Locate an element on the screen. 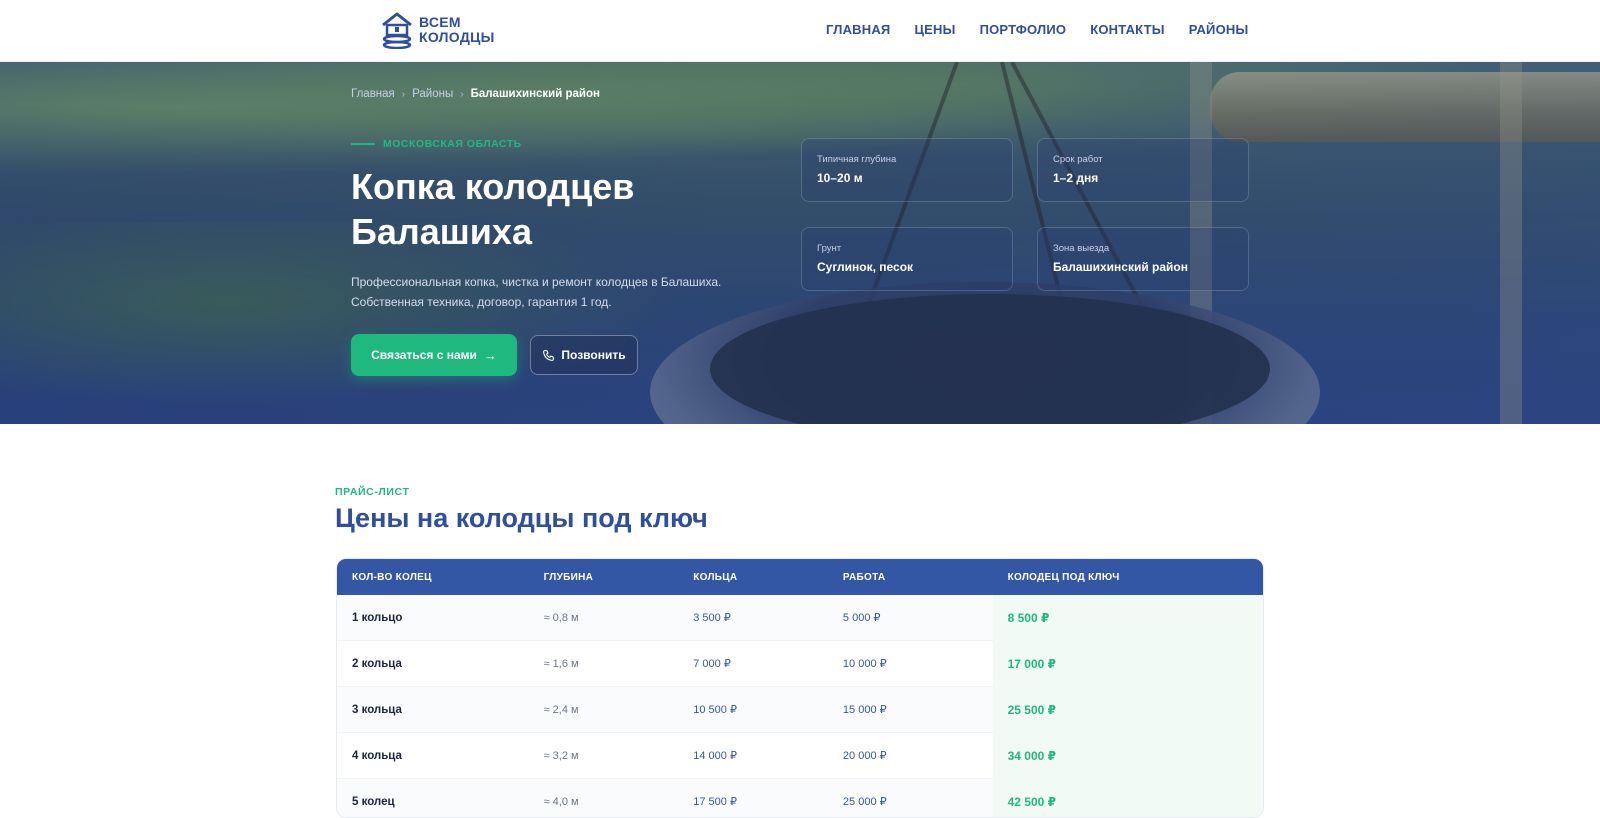  nav-prices: ЦЕНЫ is located at coordinates (934, 29).